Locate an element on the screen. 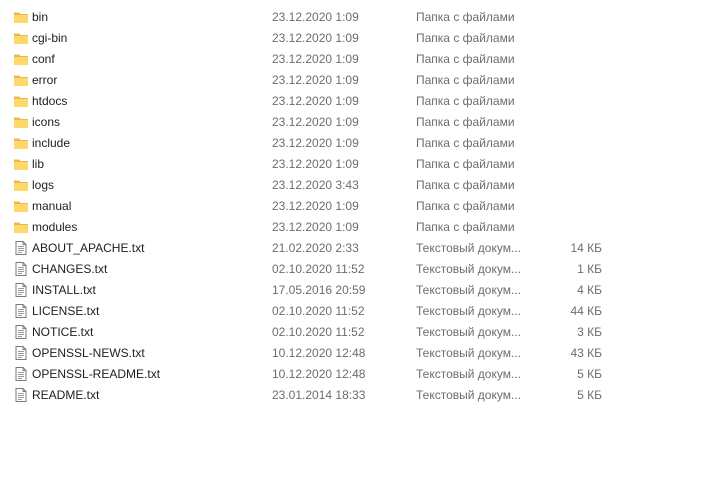 This screenshot has height=480, width=705. file-name: CHANGES.txt is located at coordinates (70, 269).